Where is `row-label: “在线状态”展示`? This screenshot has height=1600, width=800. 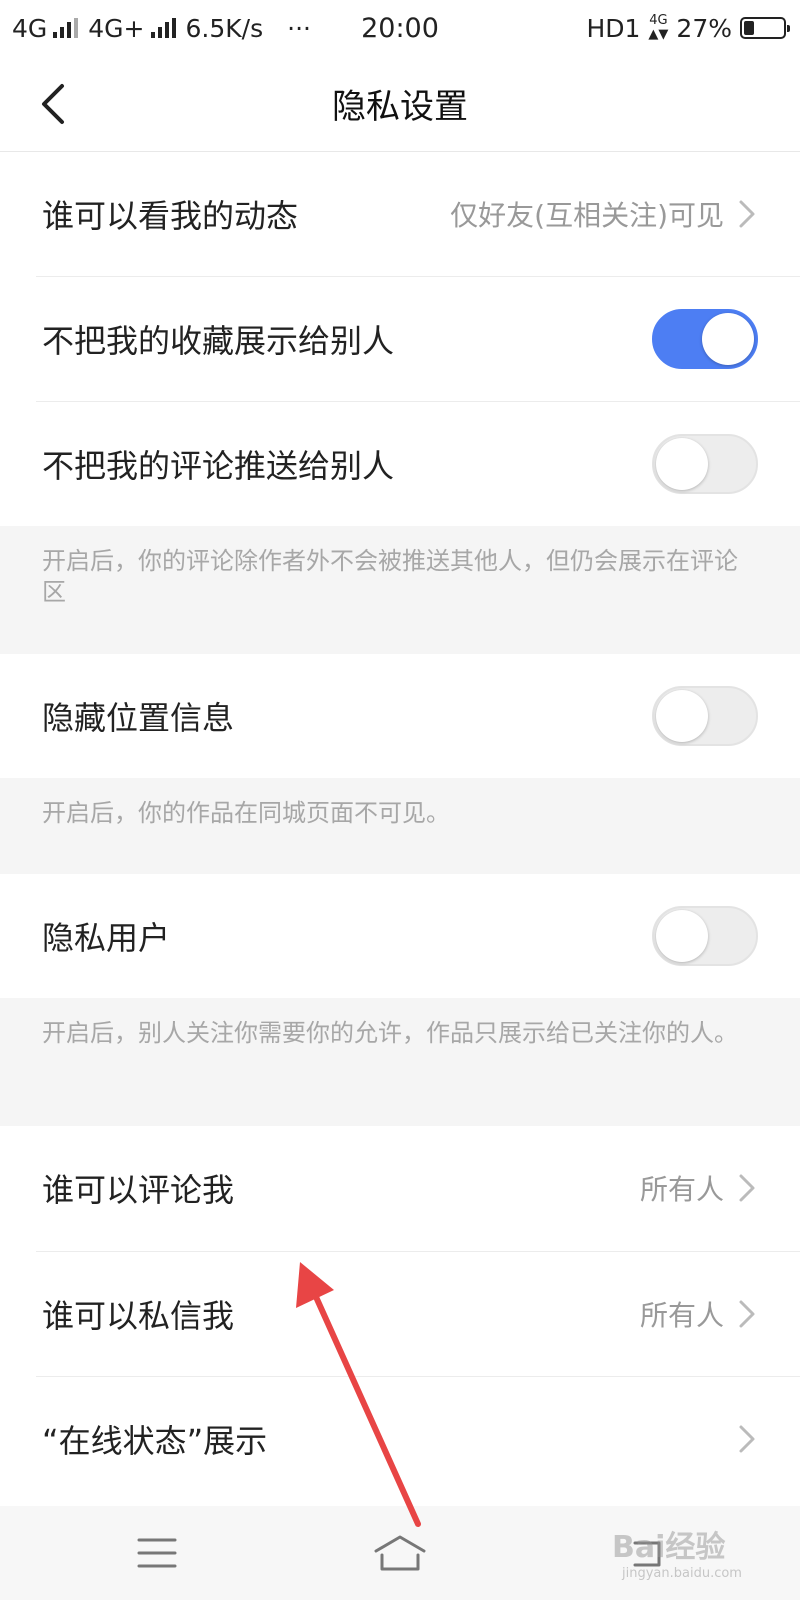 row-label: “在线状态”展示 is located at coordinates (155, 1441).